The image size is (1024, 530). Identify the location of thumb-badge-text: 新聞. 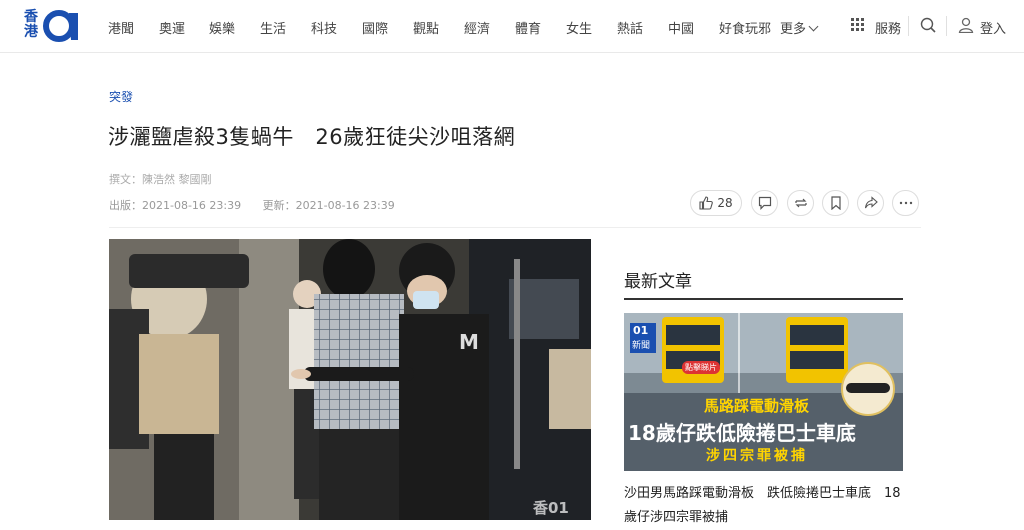
(641, 346).